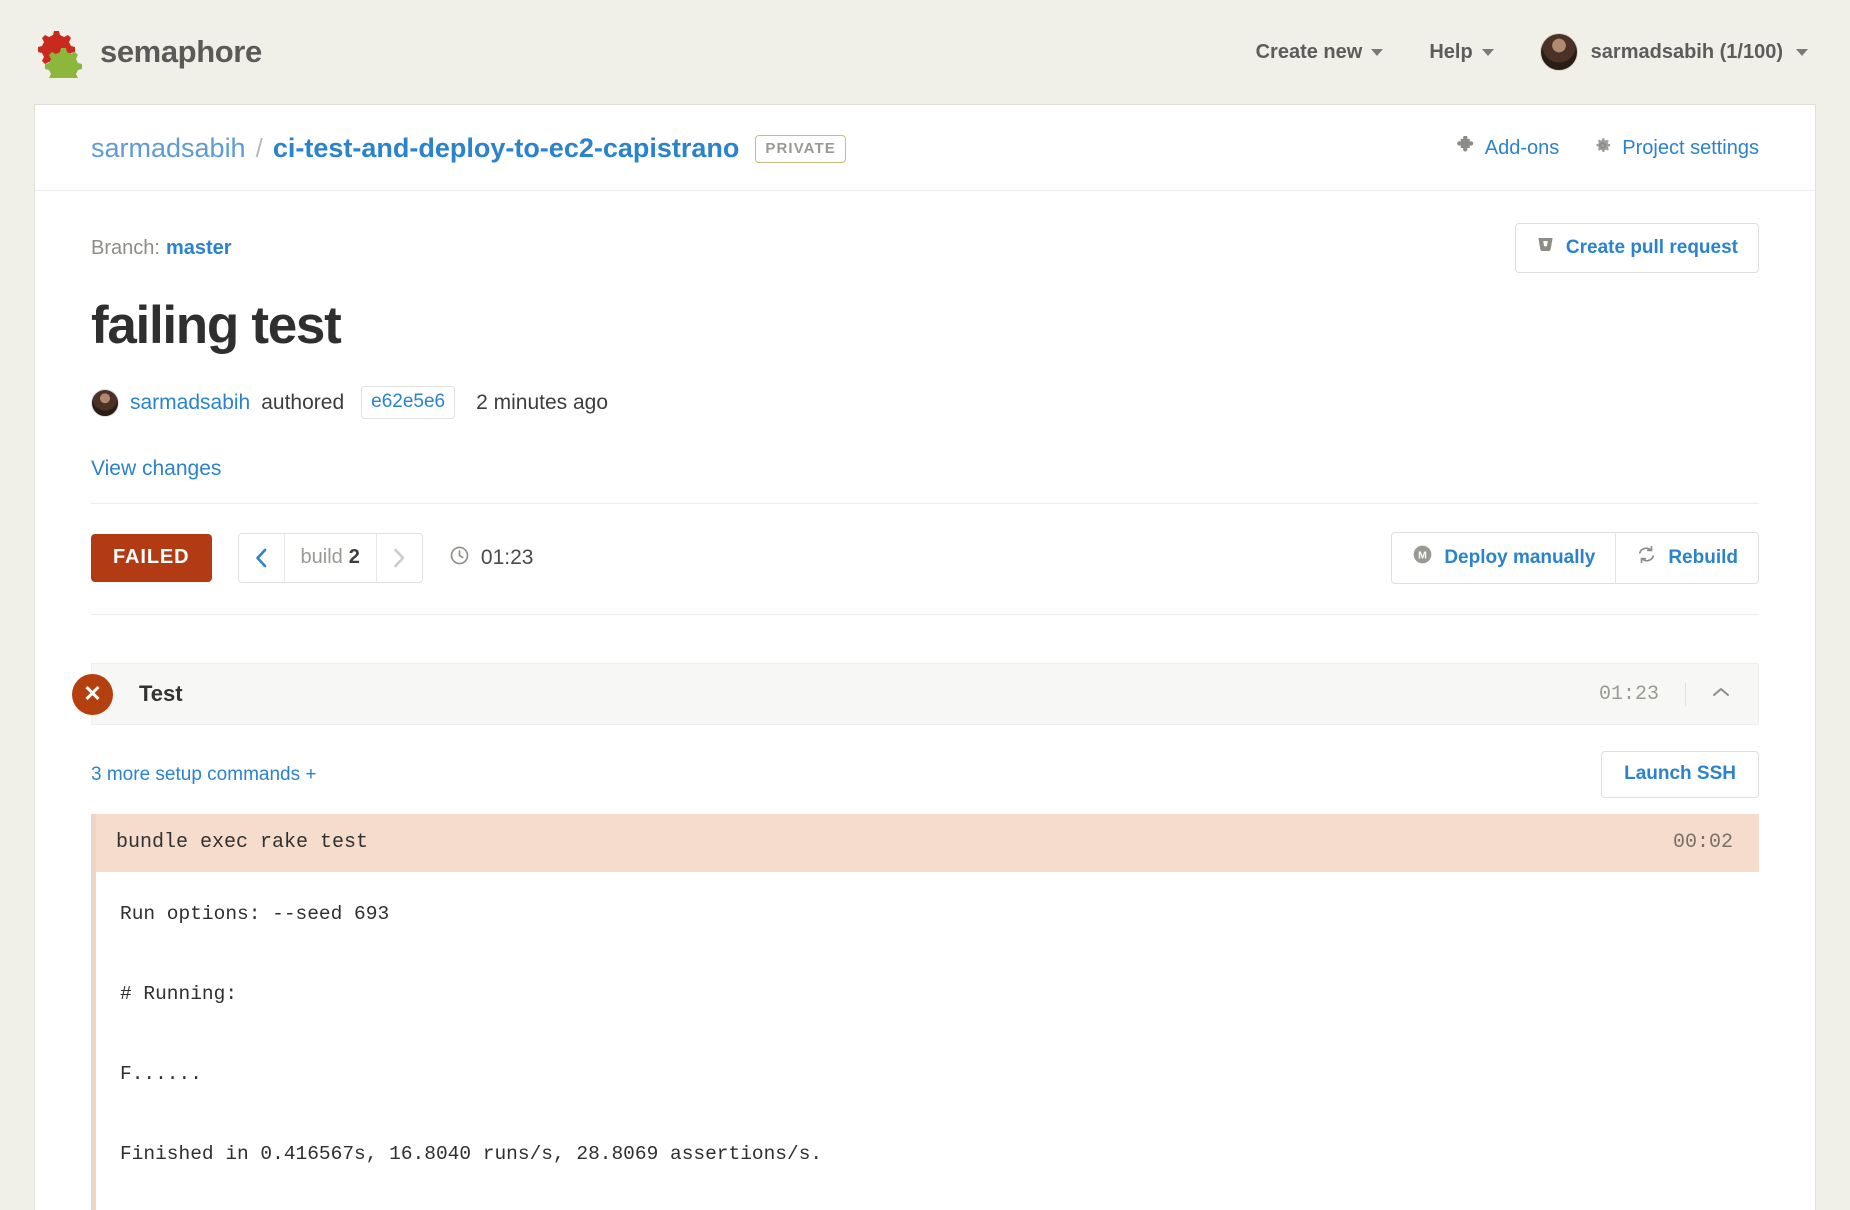  I want to click on setup-commands-row: 3 more setup commands + Launch SSH, so click(925, 774).